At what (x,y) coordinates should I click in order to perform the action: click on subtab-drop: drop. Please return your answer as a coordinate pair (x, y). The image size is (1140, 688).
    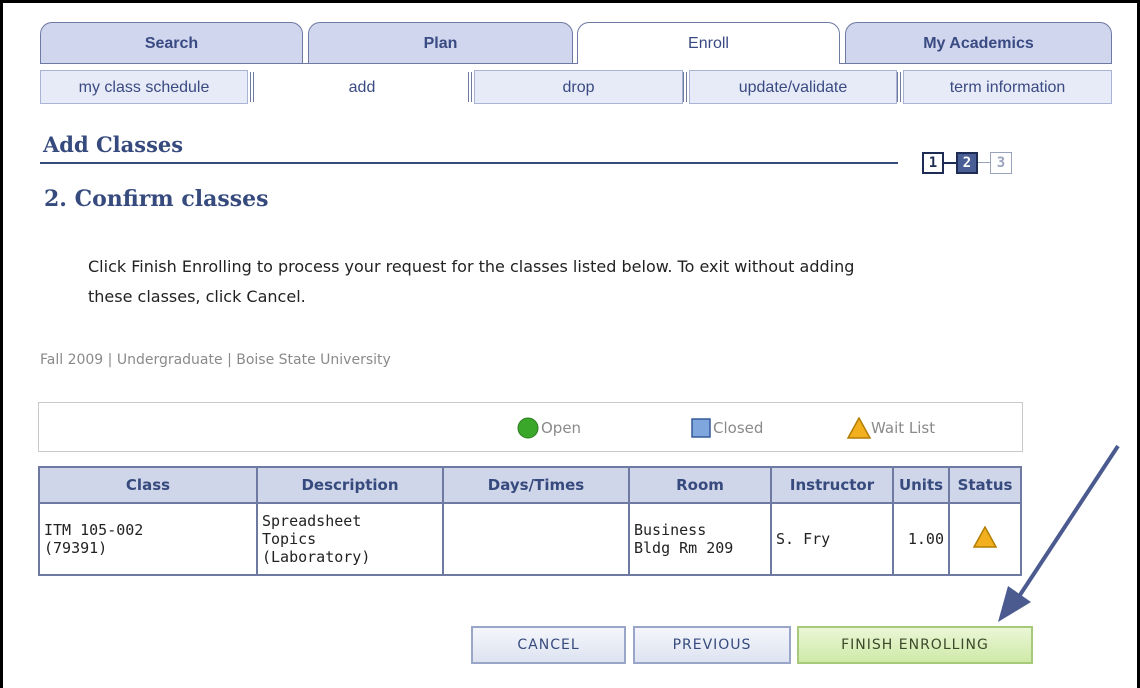
    Looking at the image, I should click on (578, 87).